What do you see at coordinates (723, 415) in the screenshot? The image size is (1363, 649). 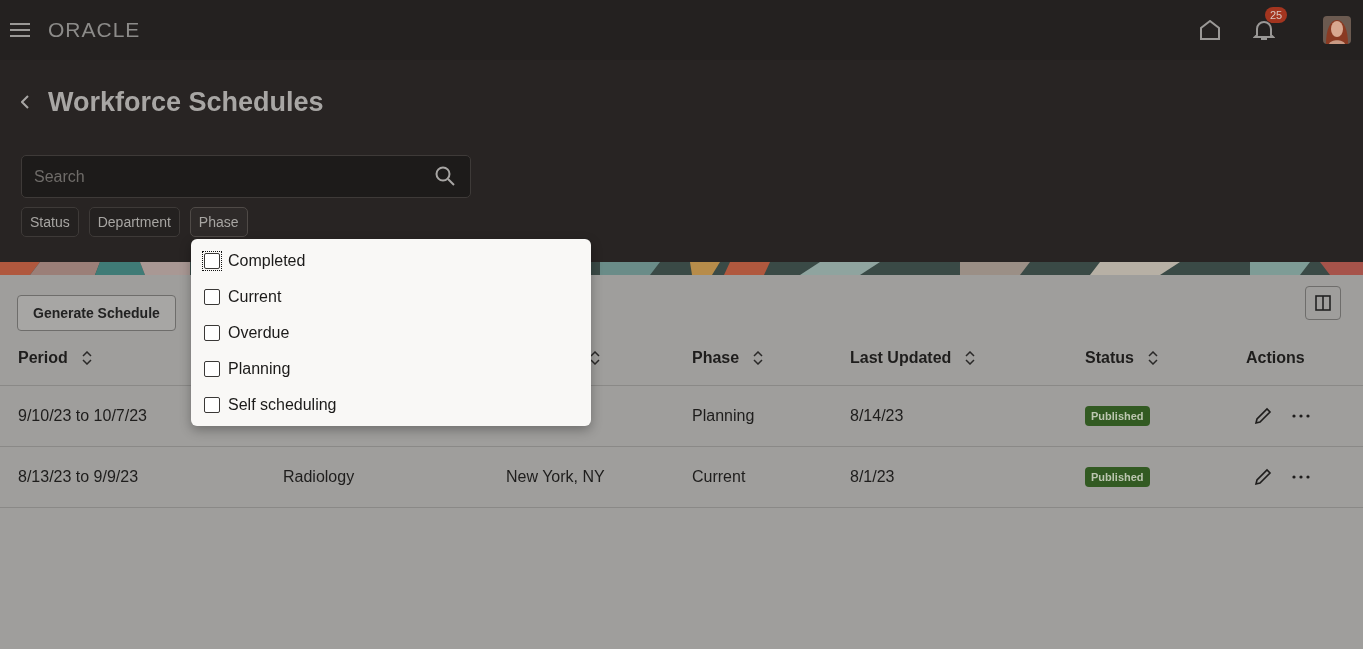 I see `table-cell: Planning` at bounding box center [723, 415].